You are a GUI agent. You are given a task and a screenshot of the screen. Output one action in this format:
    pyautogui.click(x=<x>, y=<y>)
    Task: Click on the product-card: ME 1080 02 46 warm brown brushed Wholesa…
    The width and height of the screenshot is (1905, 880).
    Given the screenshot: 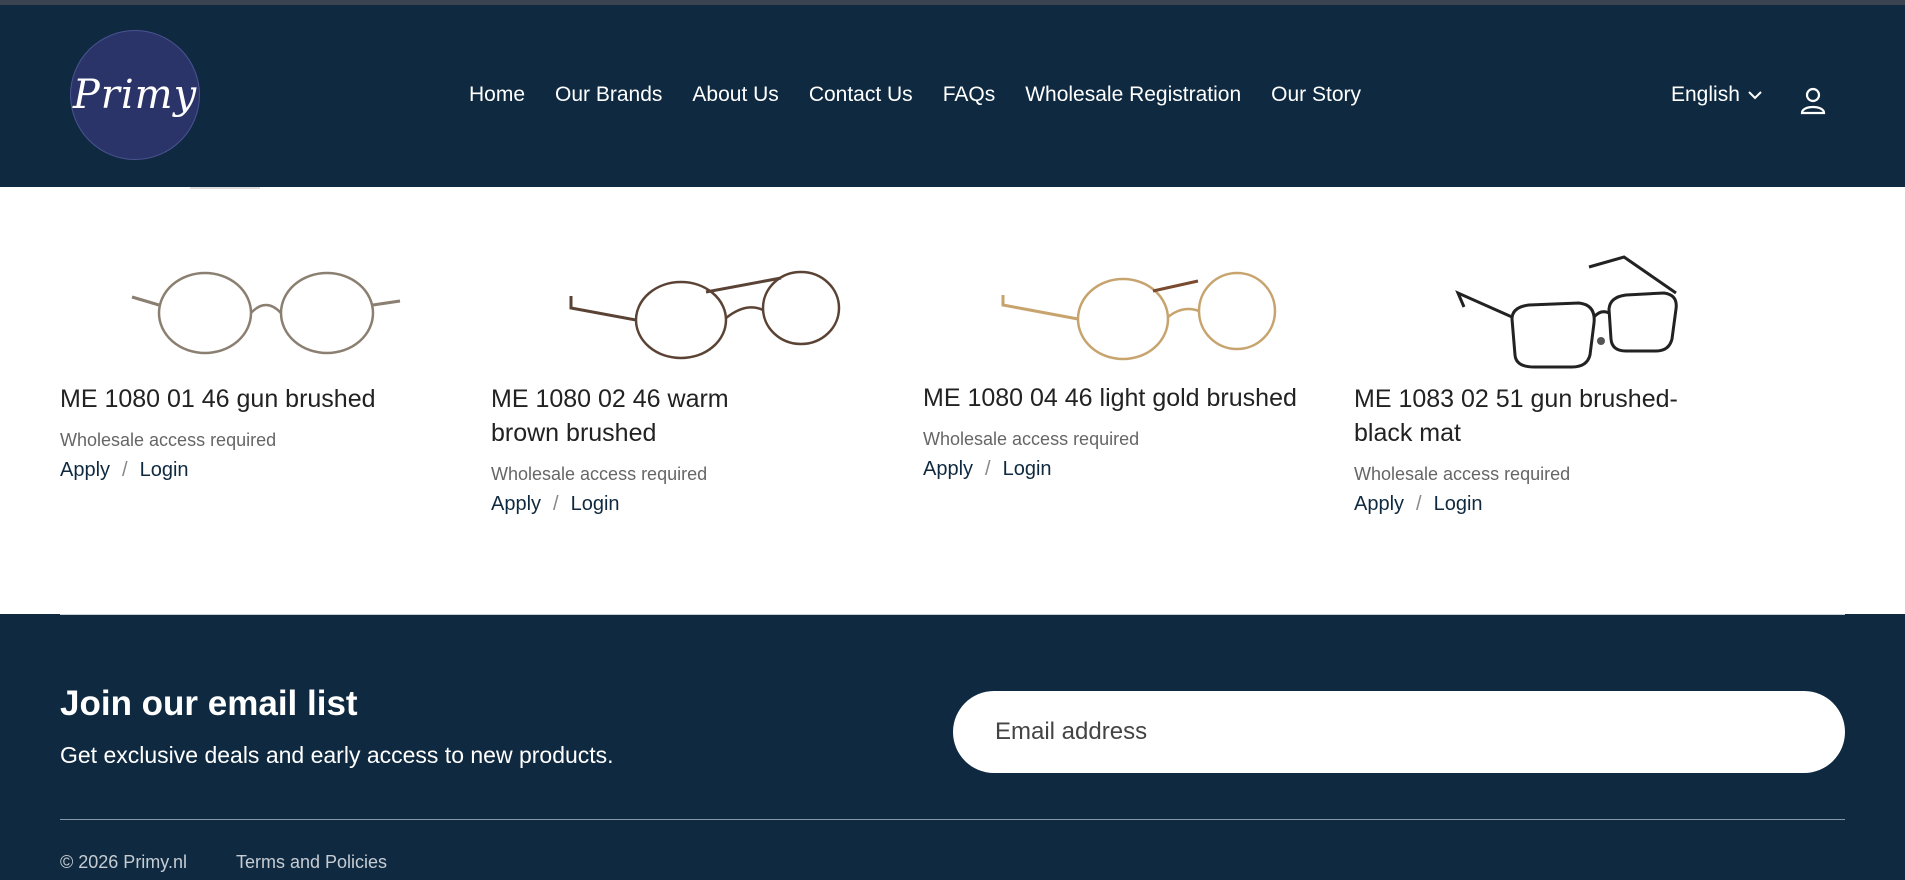 What is the action you would take?
    pyautogui.click(x=696, y=379)
    